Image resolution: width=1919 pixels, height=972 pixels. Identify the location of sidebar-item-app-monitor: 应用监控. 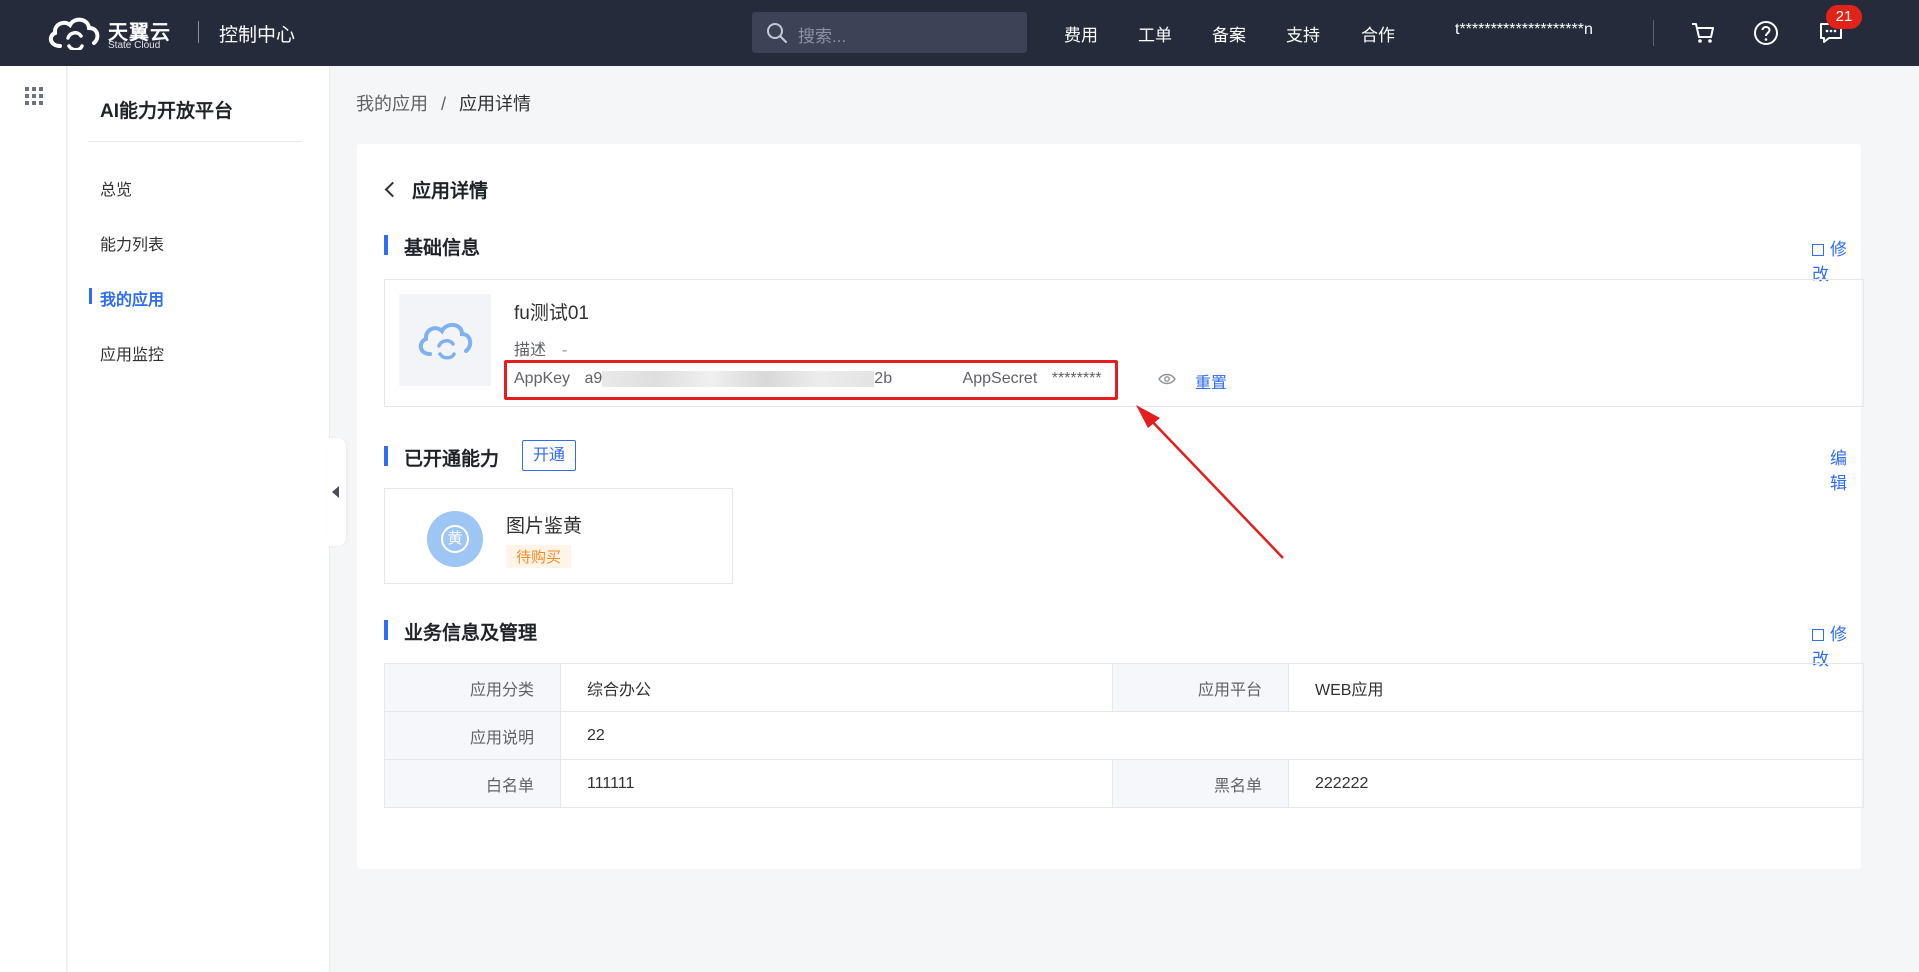
(132, 353).